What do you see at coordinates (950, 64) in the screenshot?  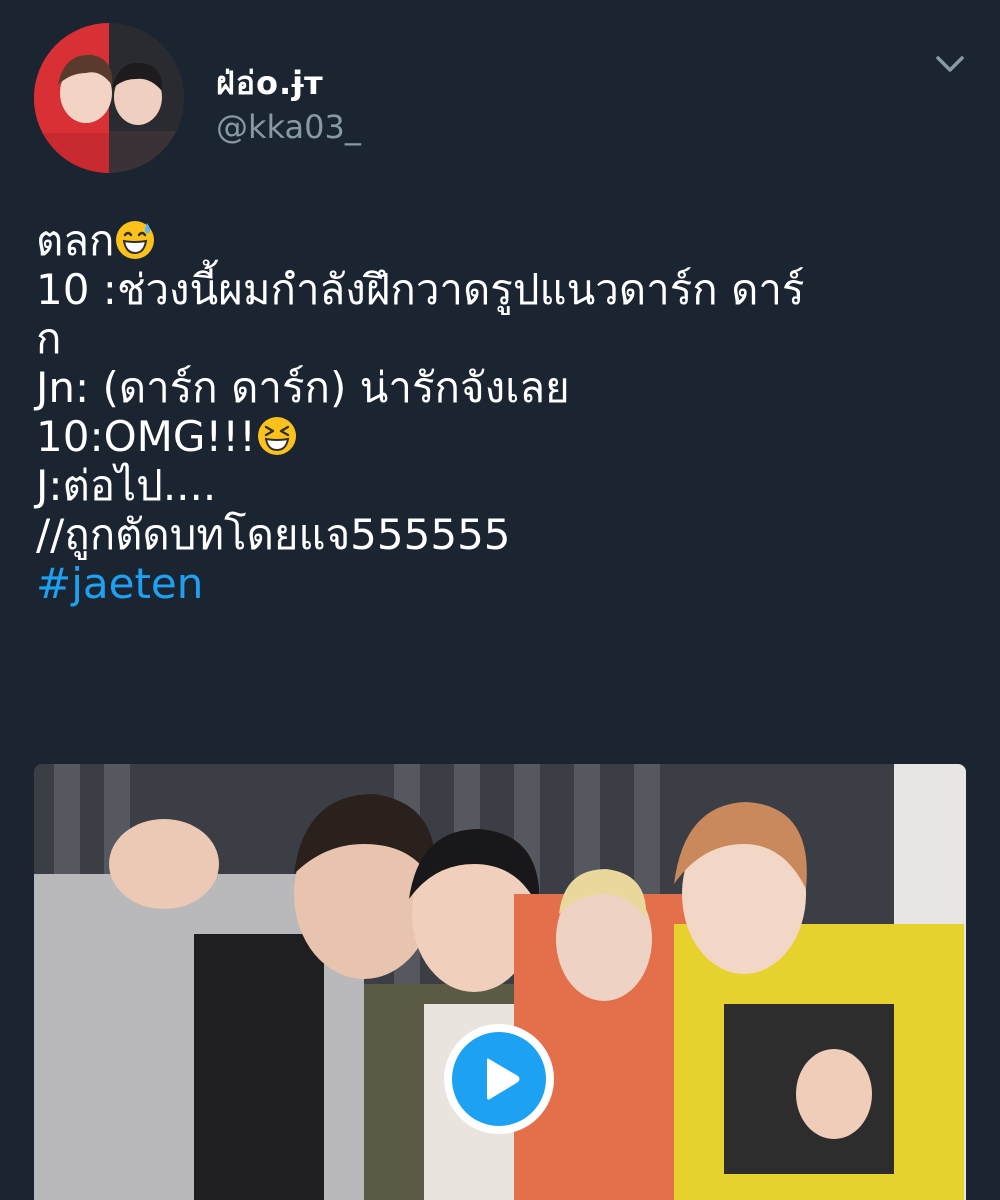 I see `chevron-down-icon` at bounding box center [950, 64].